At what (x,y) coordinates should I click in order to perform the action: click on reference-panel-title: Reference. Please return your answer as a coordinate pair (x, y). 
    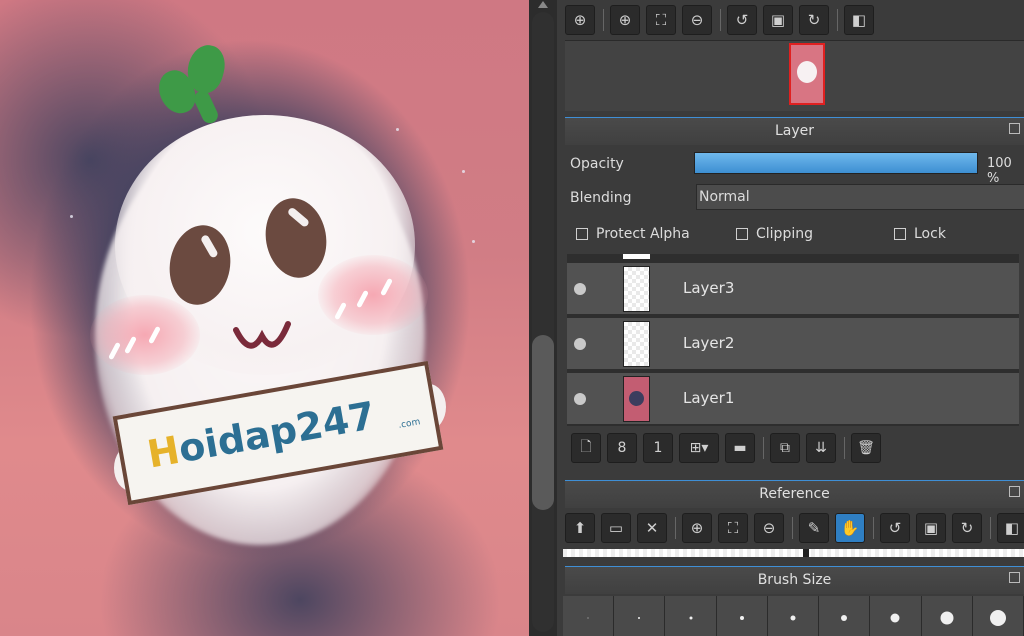
    Looking at the image, I should click on (794, 494).